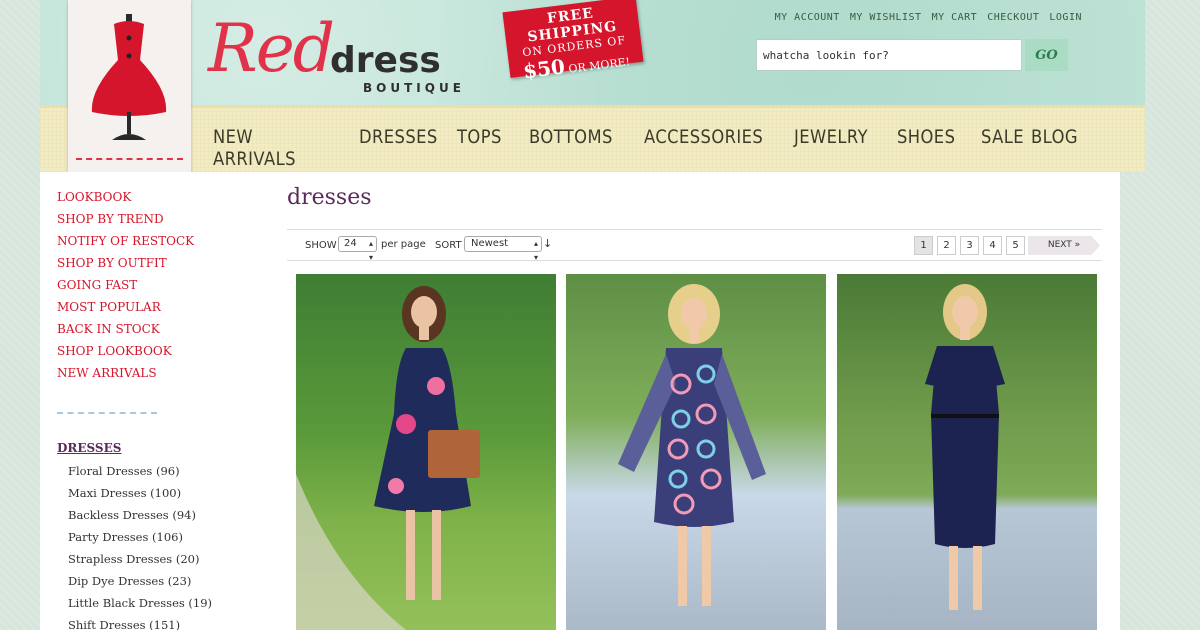 The height and width of the screenshot is (630, 1200). I want to click on login-link: LOGIN, so click(1065, 17).